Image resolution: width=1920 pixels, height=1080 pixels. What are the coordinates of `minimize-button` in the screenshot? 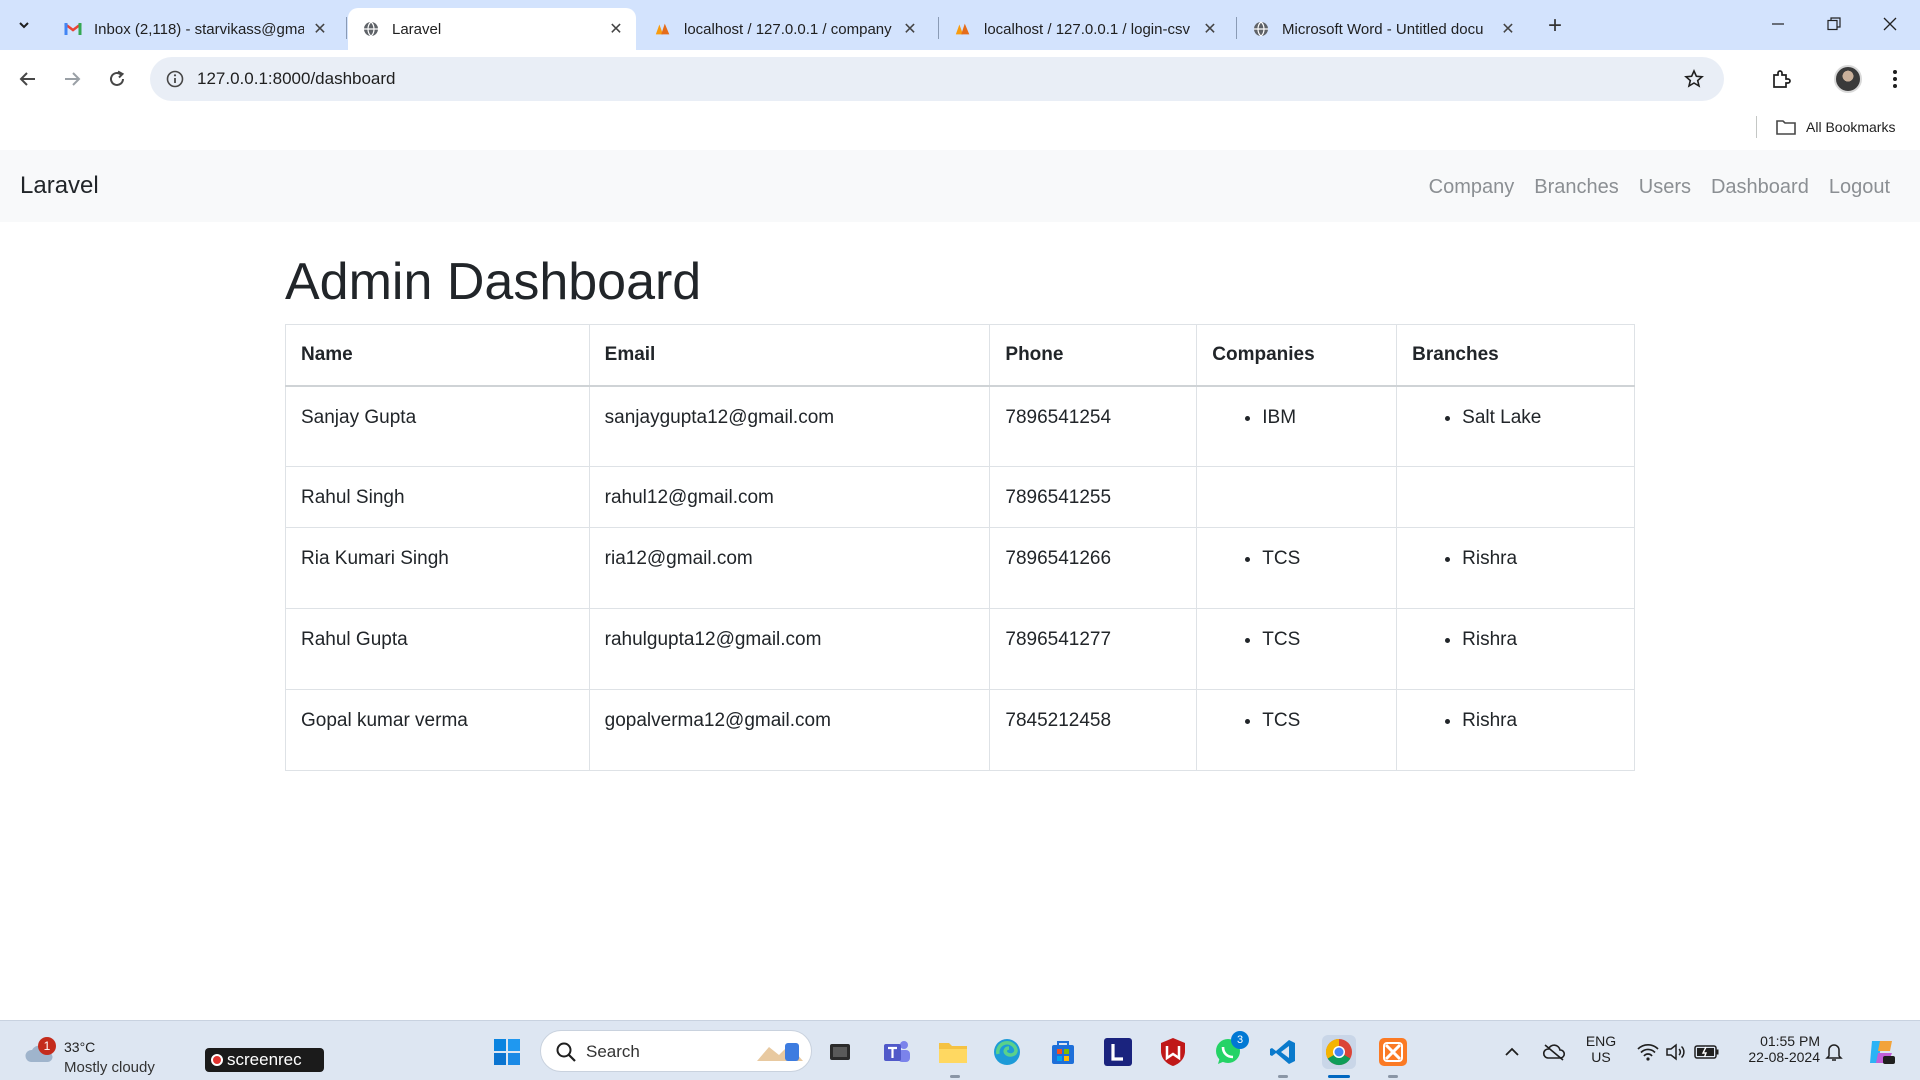 It's located at (1778, 24).